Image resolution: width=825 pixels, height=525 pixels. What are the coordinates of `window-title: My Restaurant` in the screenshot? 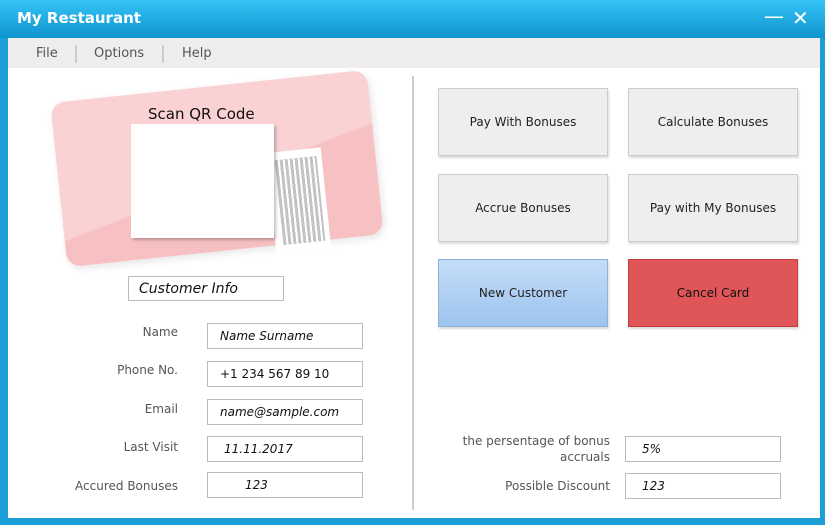 It's located at (79, 18).